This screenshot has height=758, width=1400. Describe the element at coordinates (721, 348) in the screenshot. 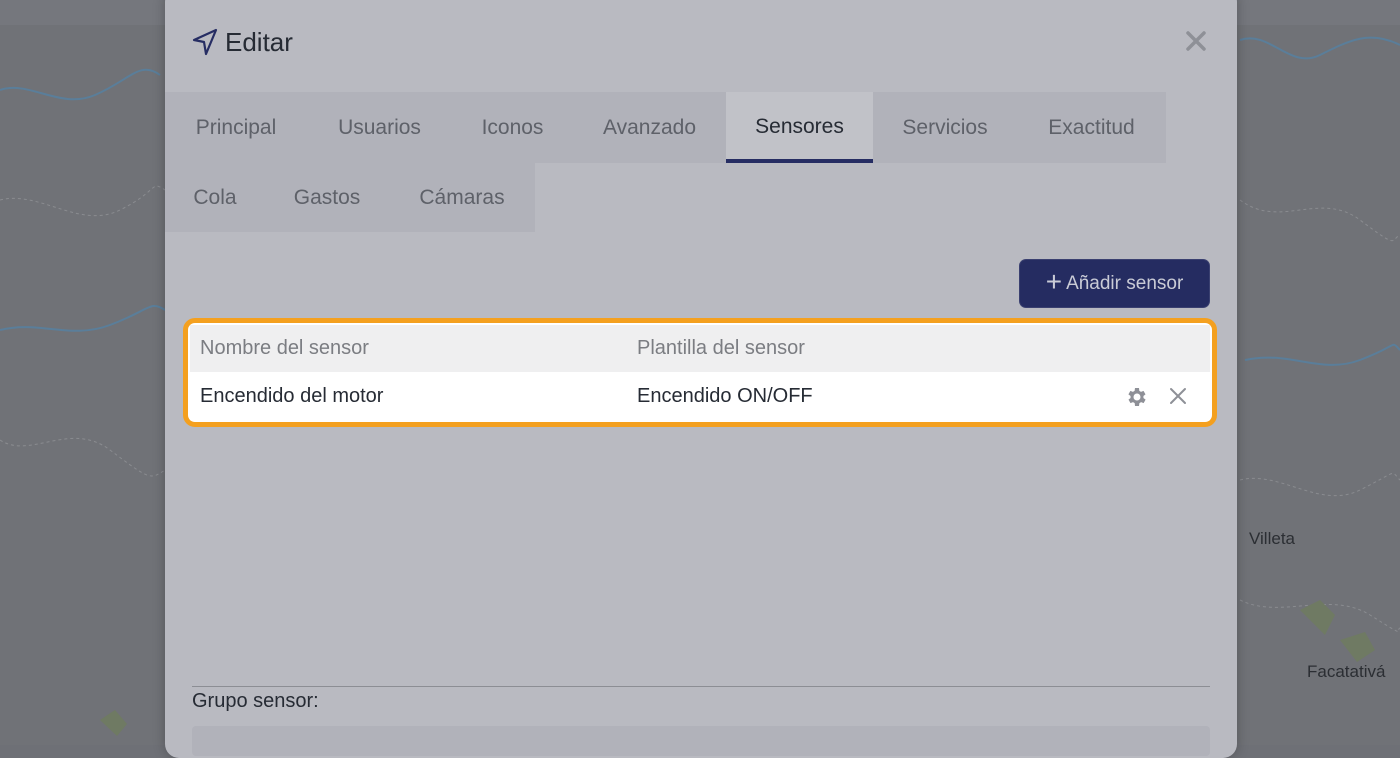

I see `column-header-template: Plantilla del sensor` at that location.